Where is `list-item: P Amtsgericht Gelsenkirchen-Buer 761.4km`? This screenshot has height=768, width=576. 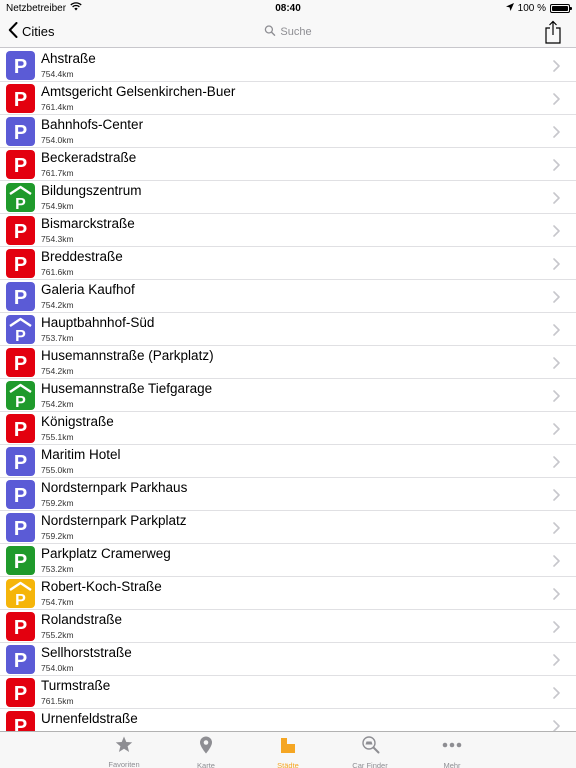
list-item: P Amtsgericht Gelsenkirchen-Buer 761.4km is located at coordinates (288, 98).